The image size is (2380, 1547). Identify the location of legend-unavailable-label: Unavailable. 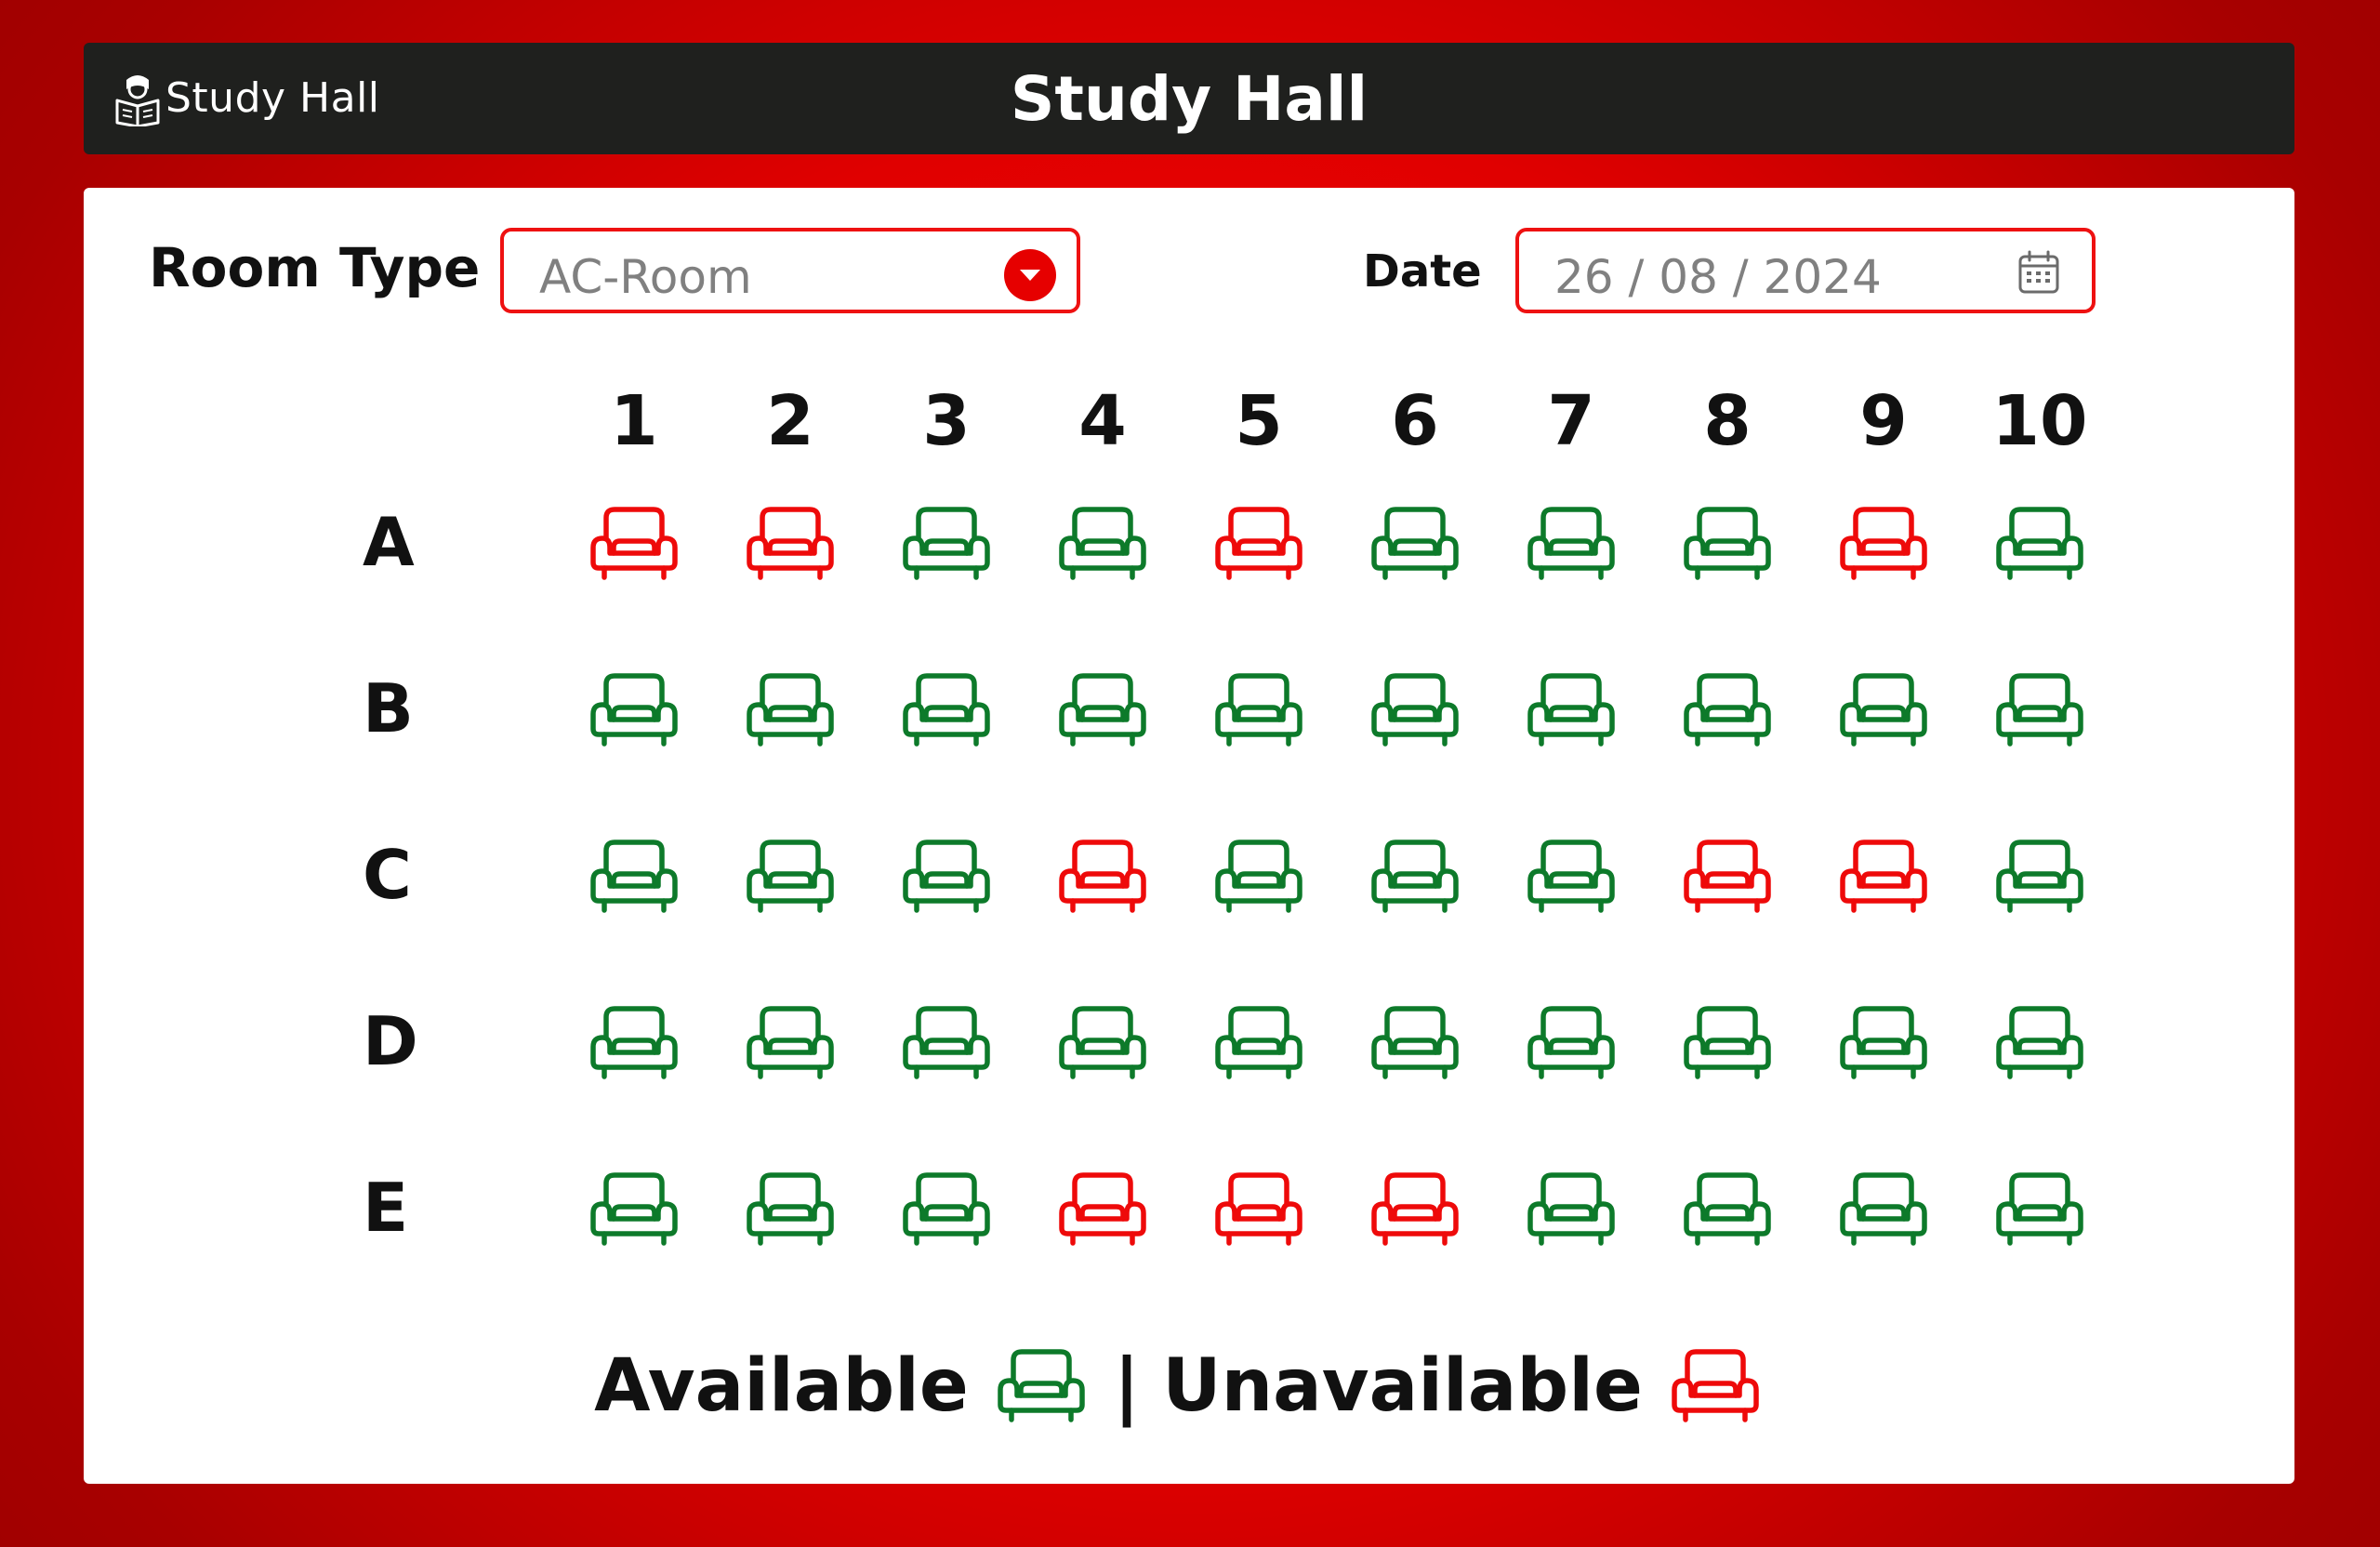
(1402, 1386).